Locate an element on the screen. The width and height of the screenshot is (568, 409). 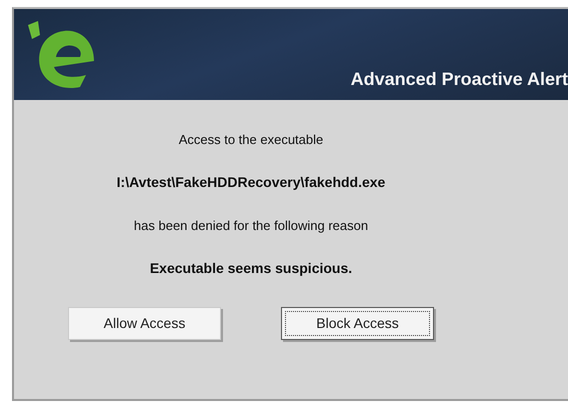
message-text: has been denied for the following reason is located at coordinates (251, 226).